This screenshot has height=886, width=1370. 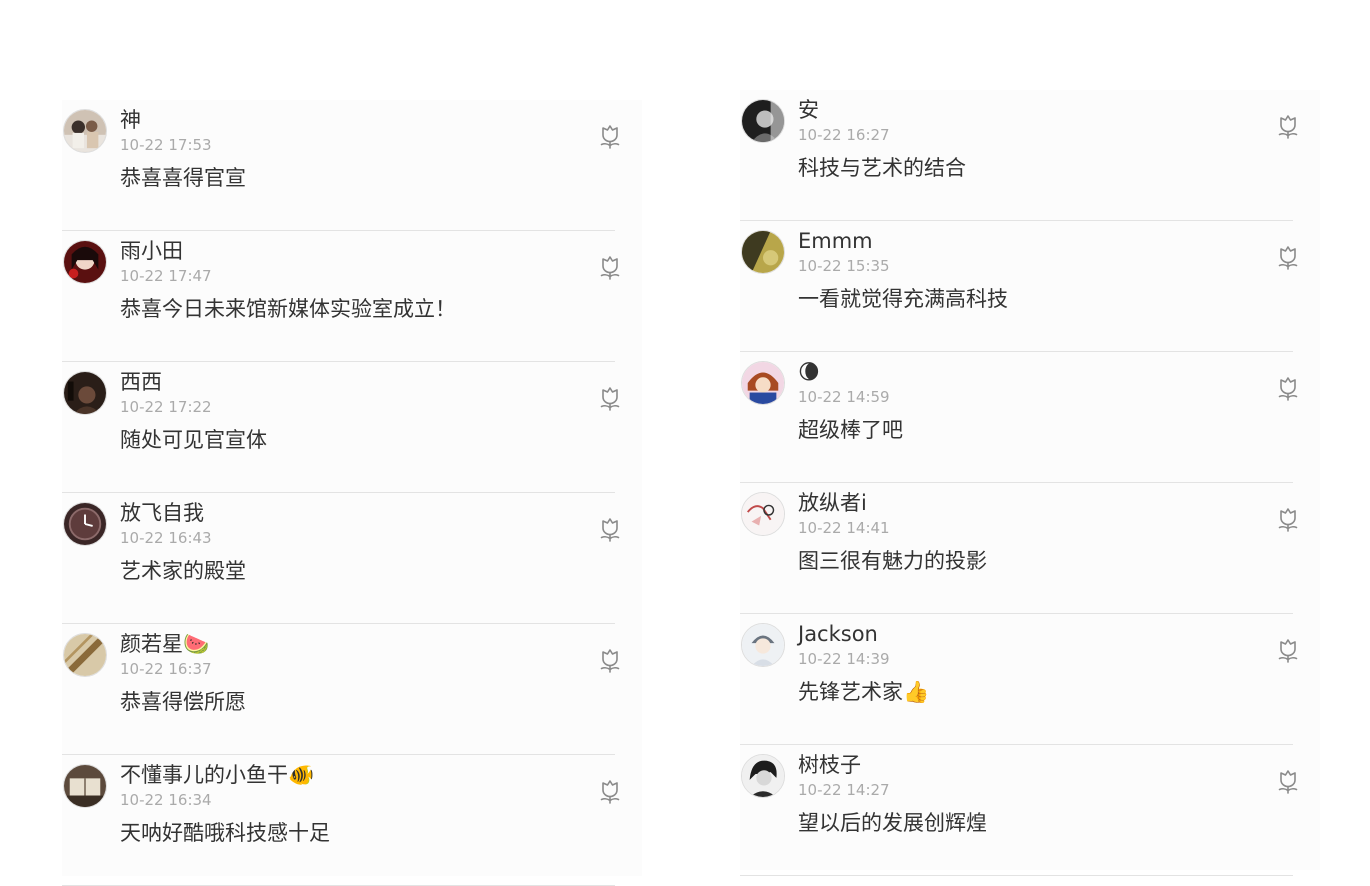 I want to click on comment-time: 10-22 17:22, so click(x=166, y=407).